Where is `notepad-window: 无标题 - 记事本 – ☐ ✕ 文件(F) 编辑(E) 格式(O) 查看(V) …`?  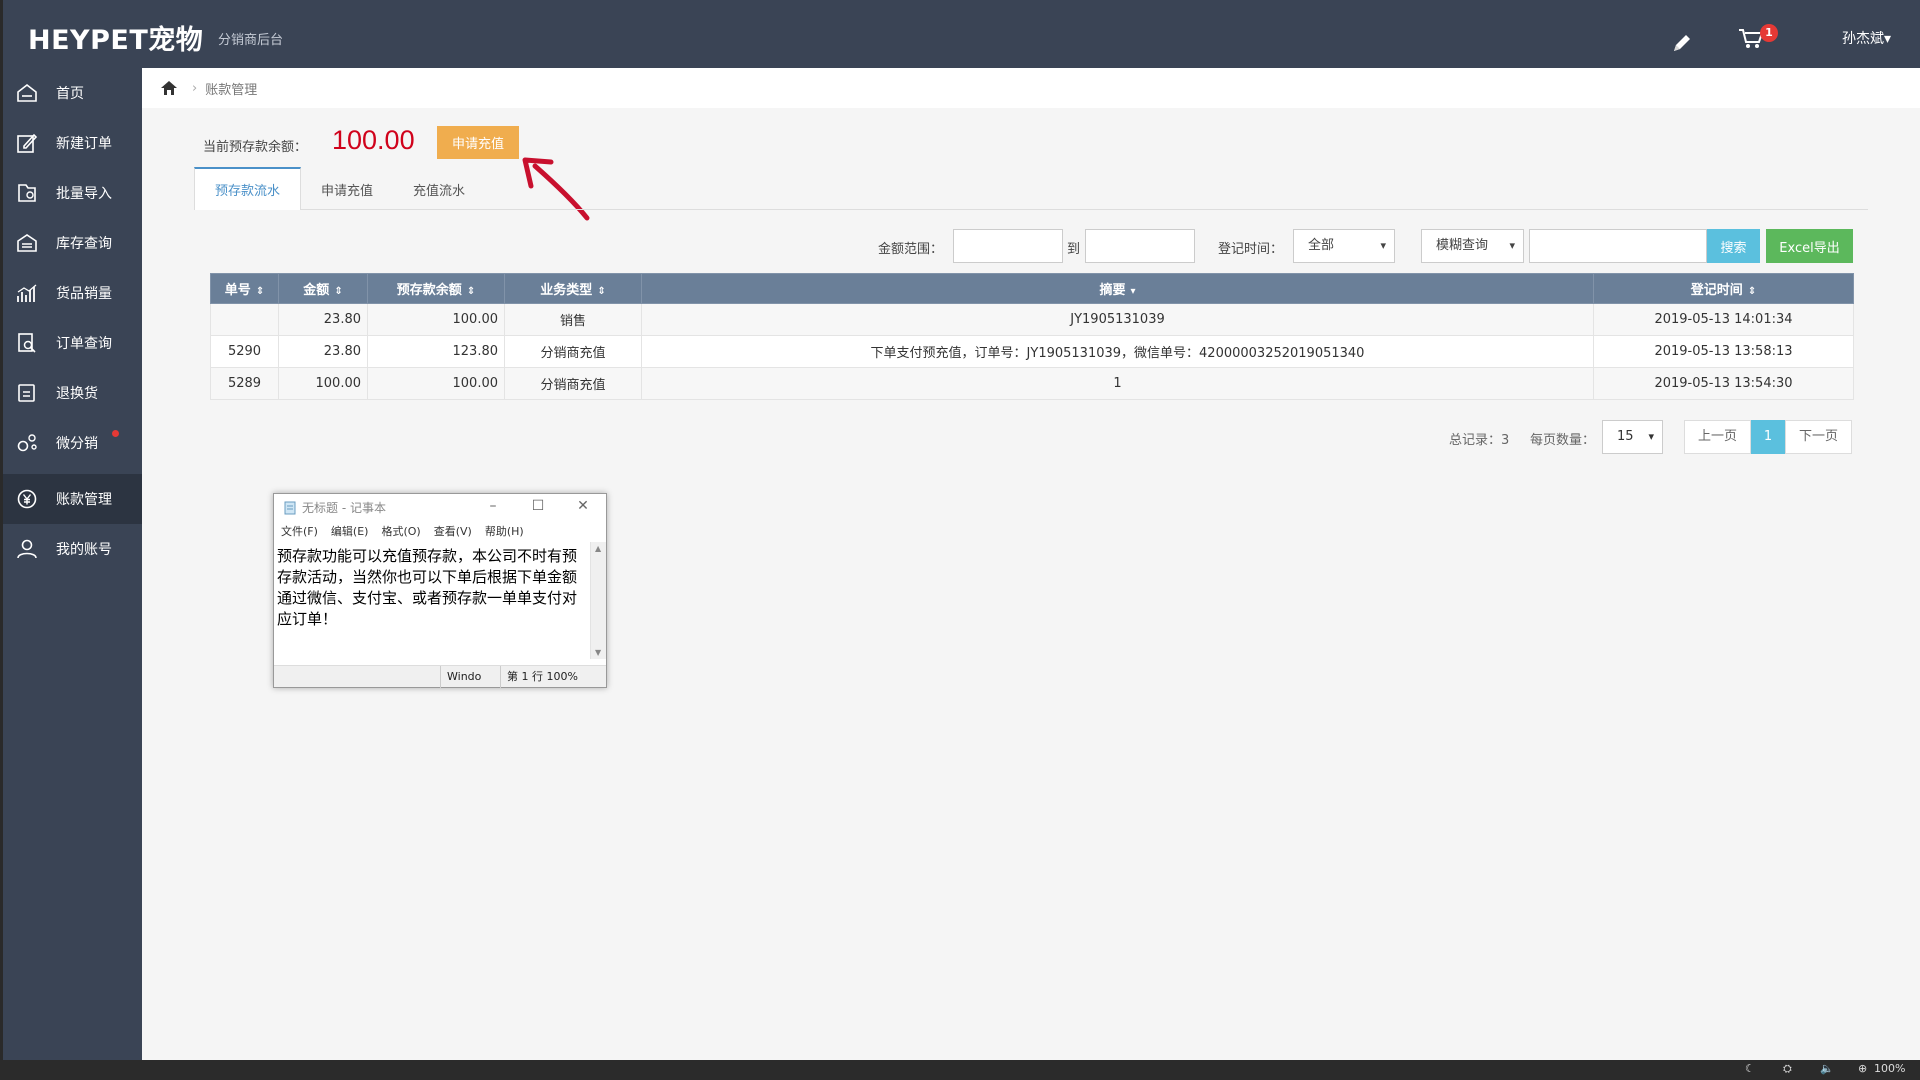
notepad-window: 无标题 - 记事本 – ☐ ✕ 文件(F) 编辑(E) 格式(O) 查看(V) … is located at coordinates (440, 590).